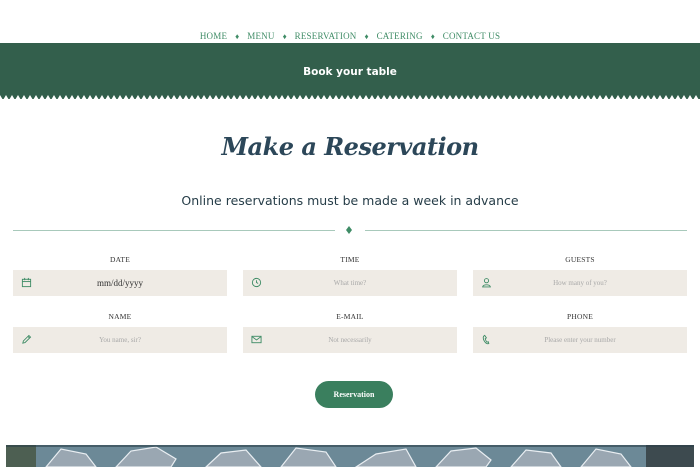 The image size is (700, 467). What do you see at coordinates (350, 259) in the screenshot?
I see `time-label: TIME` at bounding box center [350, 259].